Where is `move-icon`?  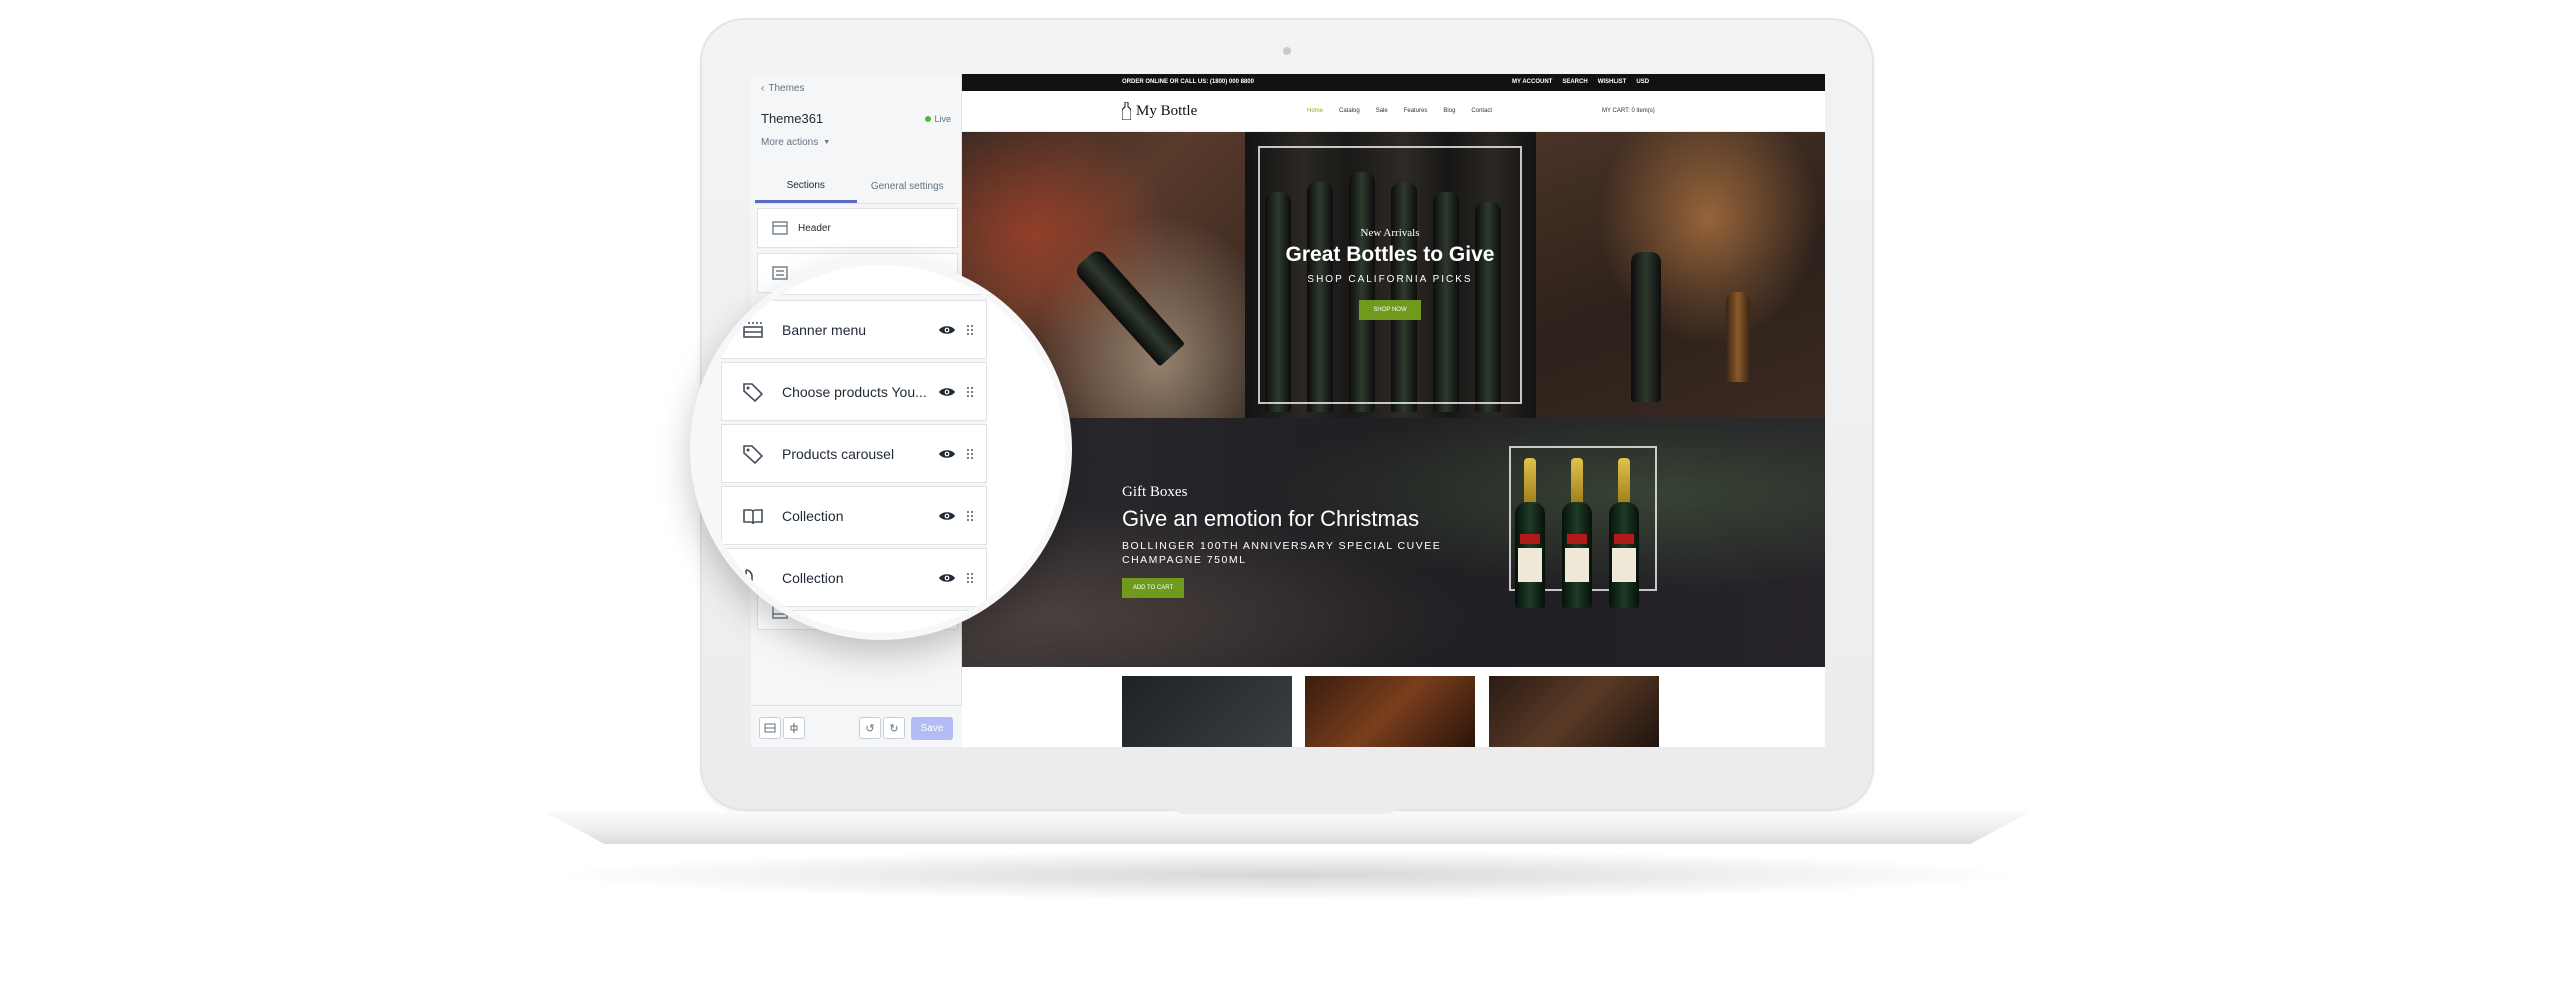
move-icon is located at coordinates (794, 728).